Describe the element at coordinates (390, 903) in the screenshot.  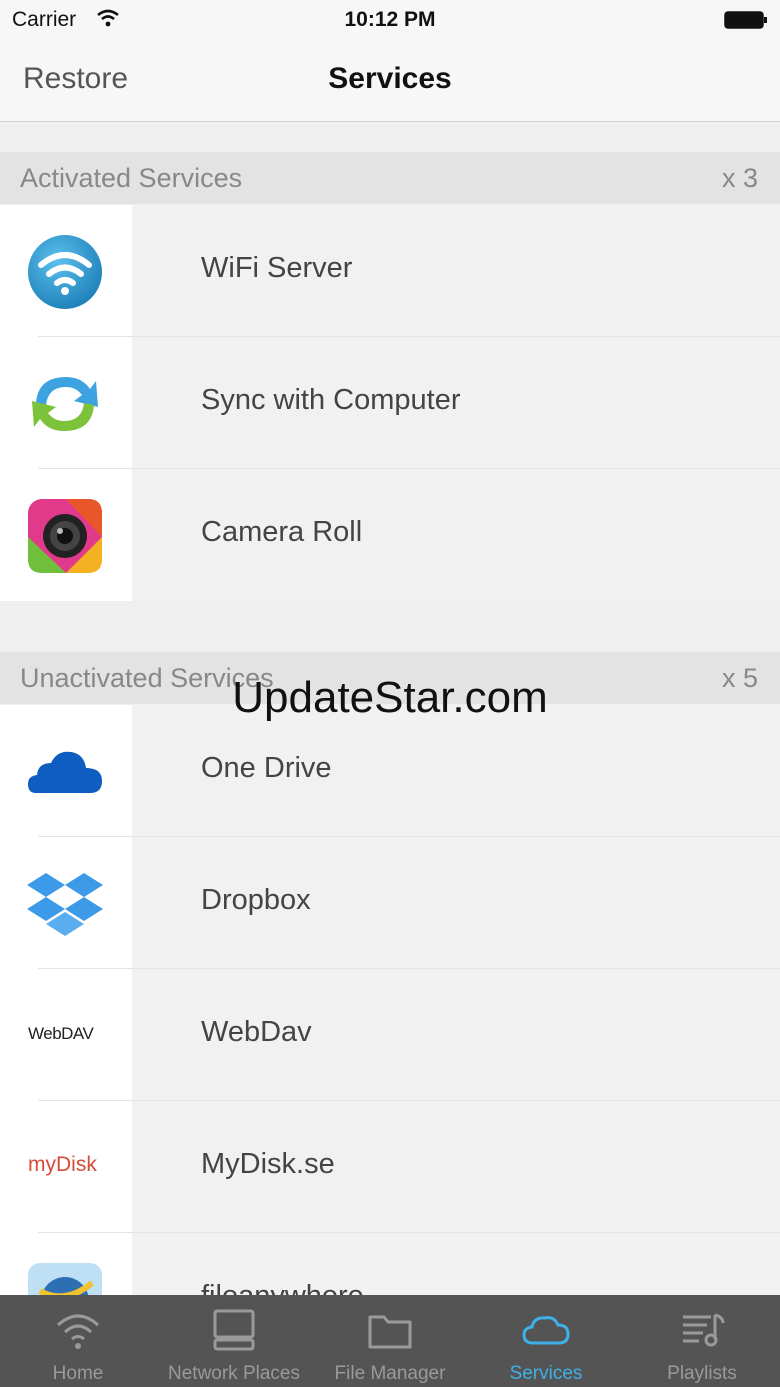
I see `service-row-dropbox: Dropbox` at that location.